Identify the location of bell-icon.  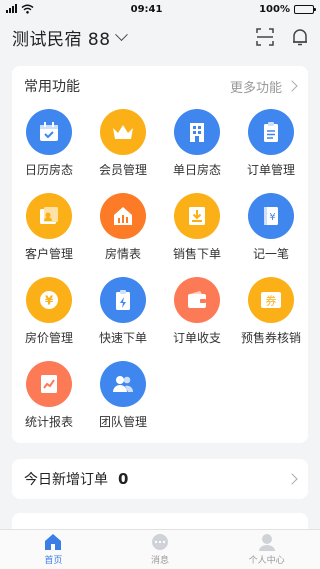
(300, 37).